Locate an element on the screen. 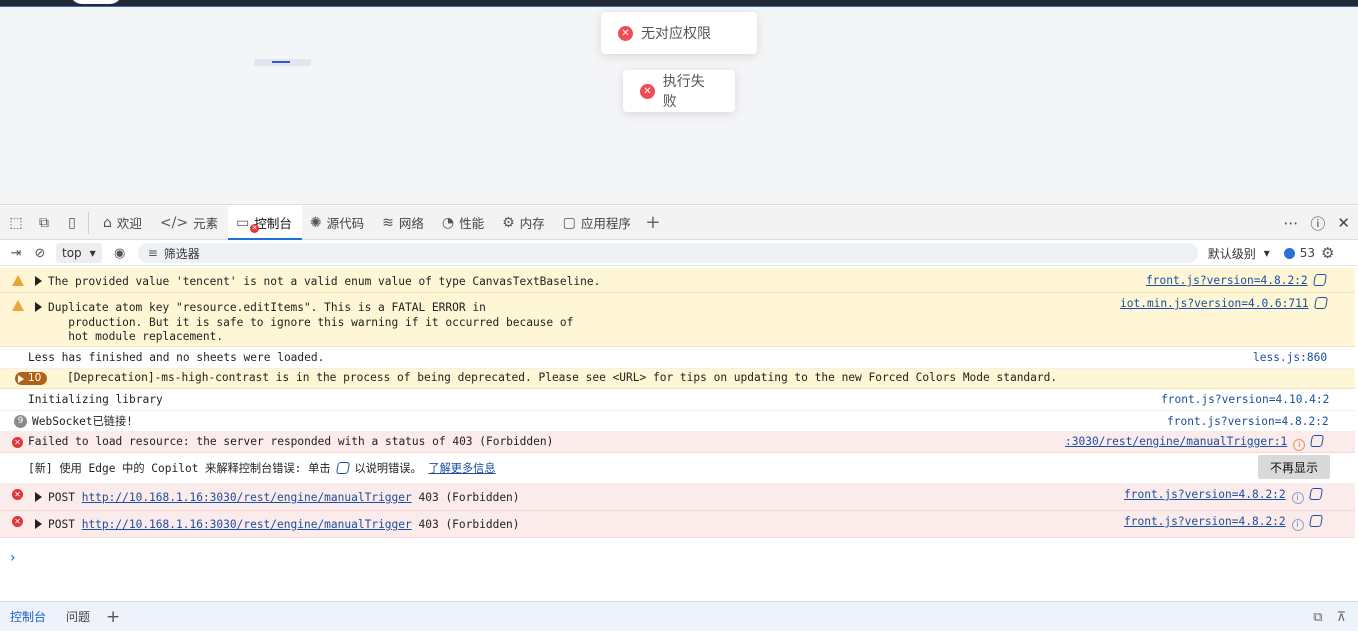  toast-no-permission: ✕ 无对应权限 is located at coordinates (679, 33).